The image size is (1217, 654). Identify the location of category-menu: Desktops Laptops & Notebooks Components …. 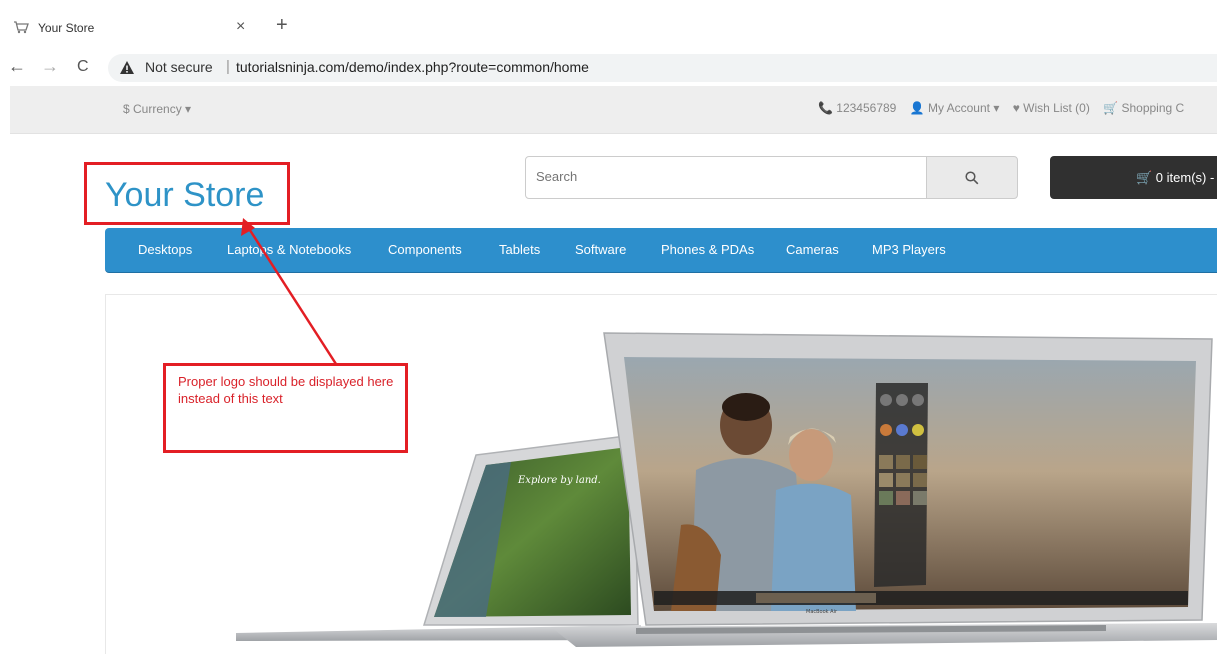
(661, 250).